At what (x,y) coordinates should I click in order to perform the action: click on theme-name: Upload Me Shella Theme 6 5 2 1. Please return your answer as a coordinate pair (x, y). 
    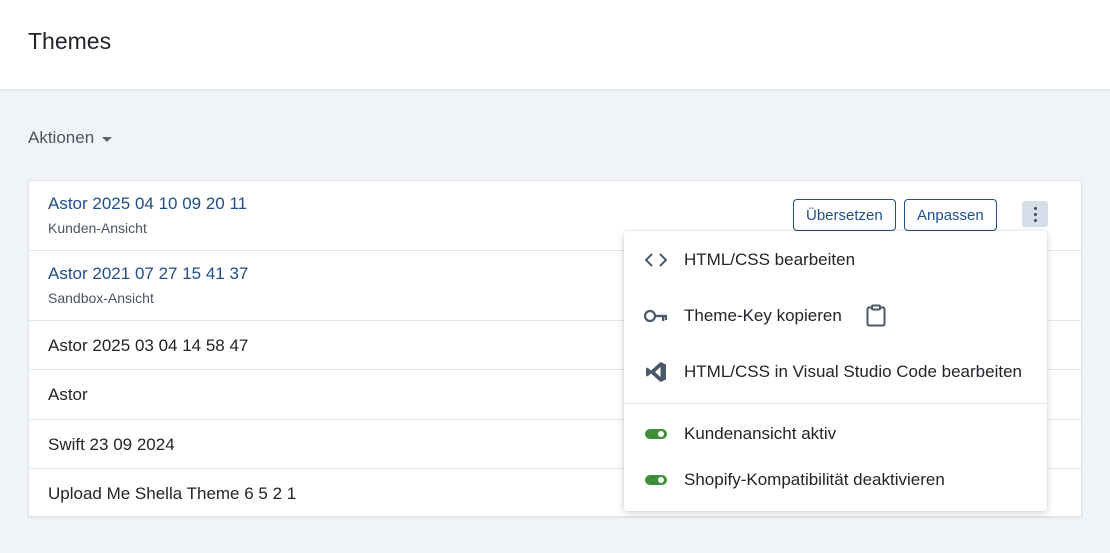
    Looking at the image, I should click on (172, 493).